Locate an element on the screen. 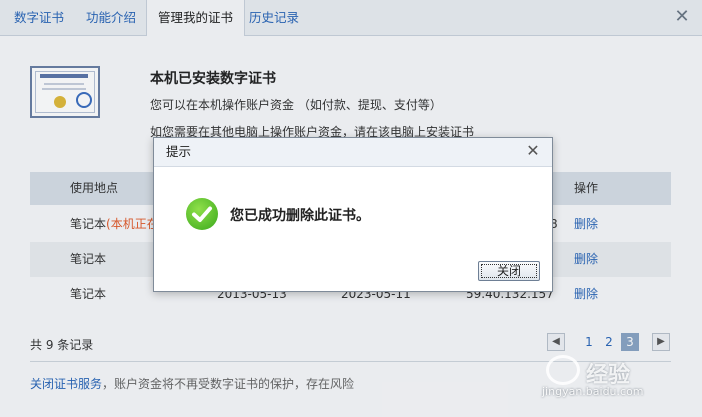 This screenshot has height=417, width=702. watermark: 经验 jingyan.baidu.com is located at coordinates (613, 380).